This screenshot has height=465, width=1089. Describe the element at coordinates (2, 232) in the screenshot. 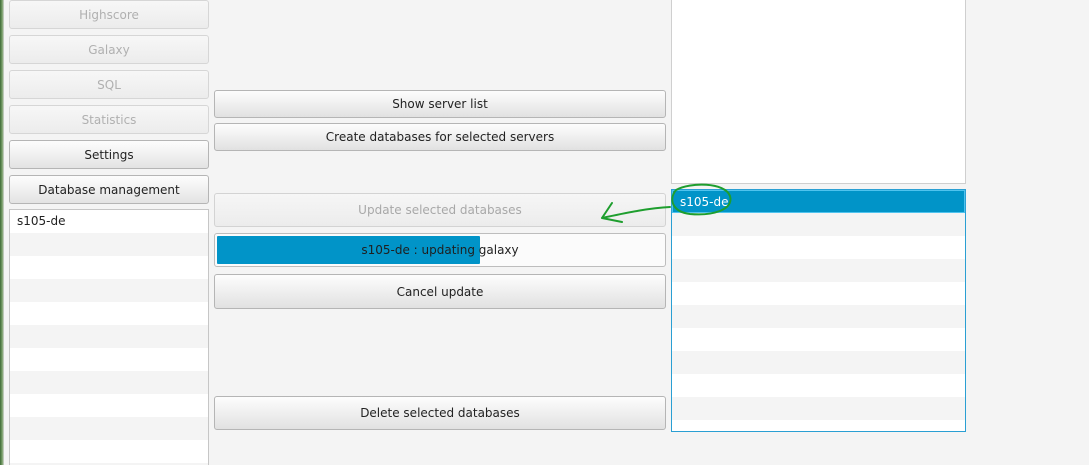

I see `window-edge` at that location.